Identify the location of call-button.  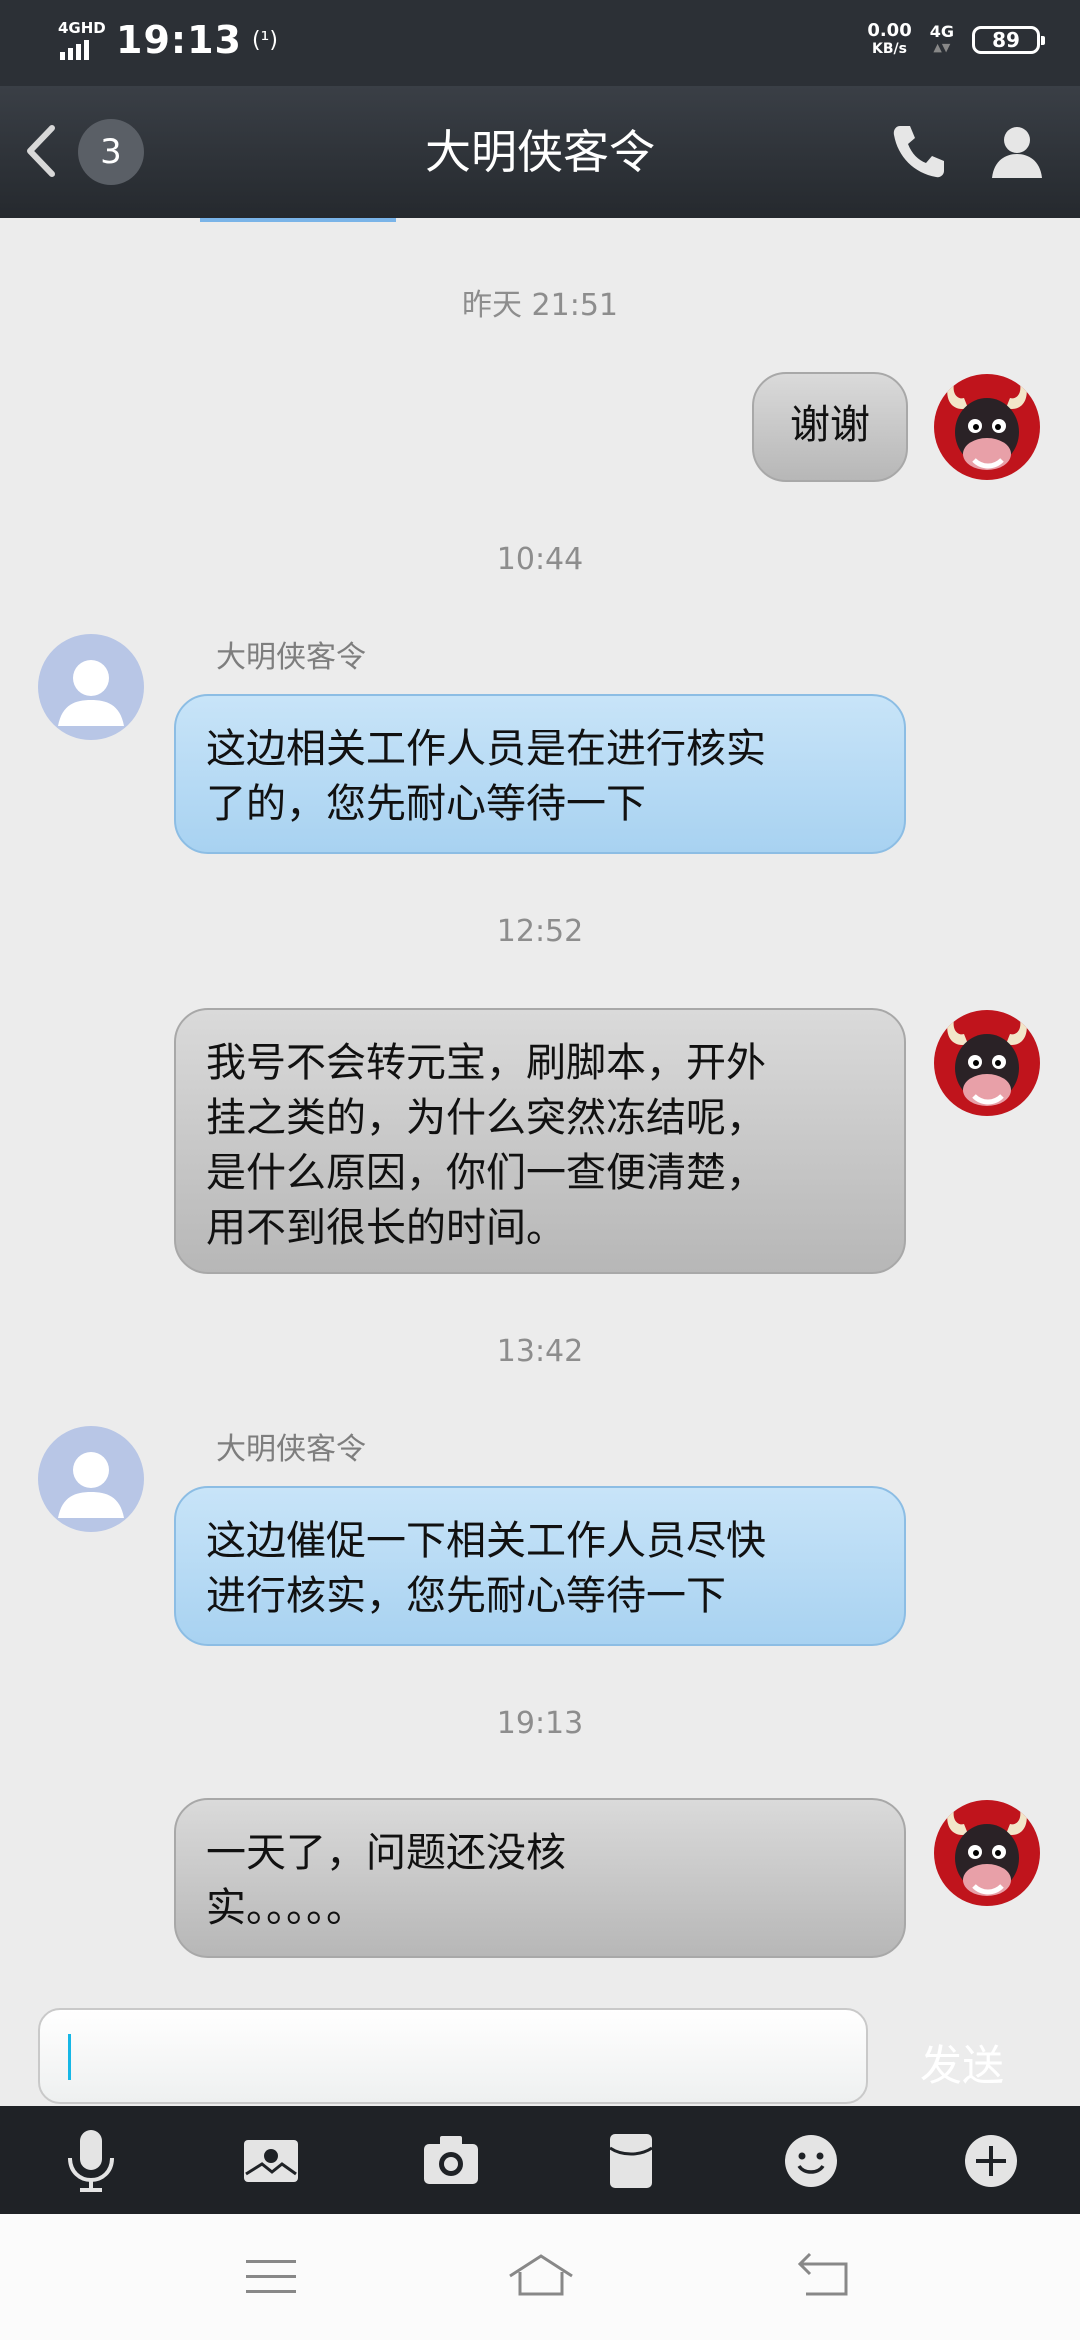
(919, 151).